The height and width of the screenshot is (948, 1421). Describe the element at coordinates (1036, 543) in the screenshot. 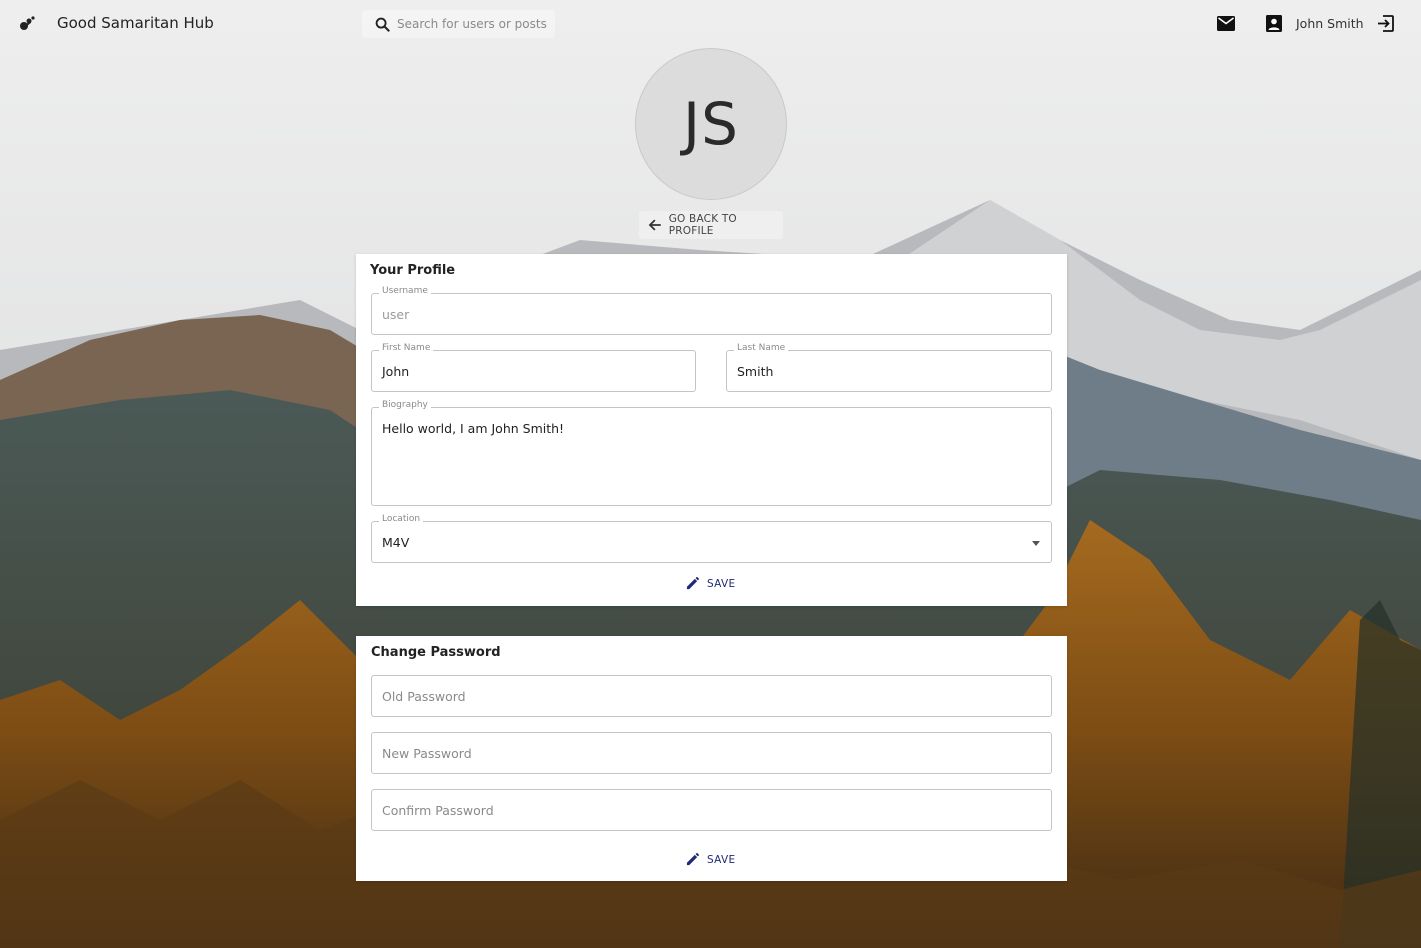

I see `dropdown-arrow-icon` at that location.